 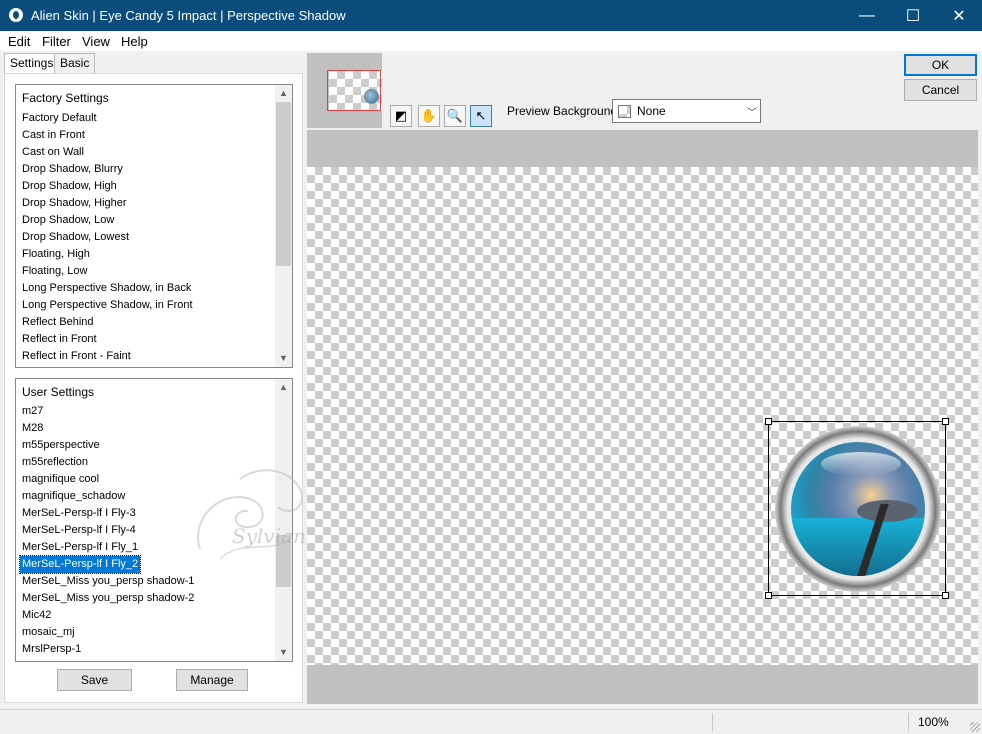 What do you see at coordinates (686, 111) in the screenshot?
I see `preview-background-select: None ﹀` at bounding box center [686, 111].